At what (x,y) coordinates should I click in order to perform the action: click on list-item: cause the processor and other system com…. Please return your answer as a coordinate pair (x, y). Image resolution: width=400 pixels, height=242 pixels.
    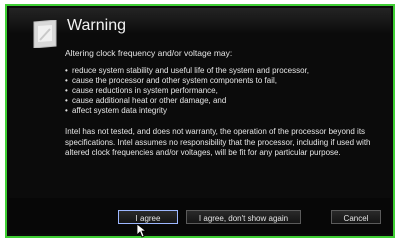
    Looking at the image, I should click on (225, 81).